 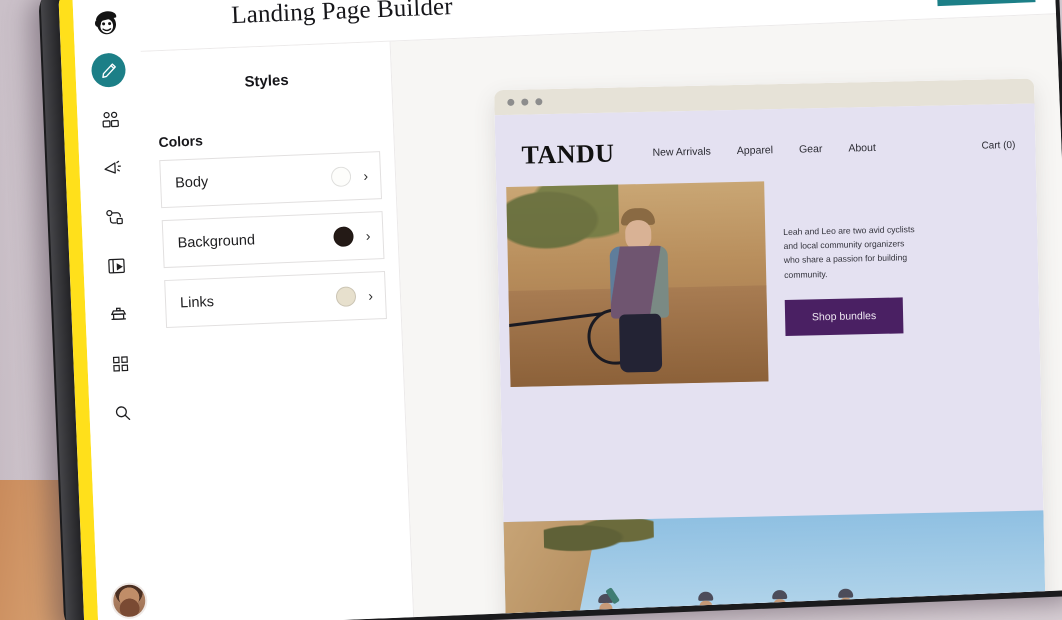 What do you see at coordinates (108, 70) in the screenshot?
I see `sidebar-item-create` at bounding box center [108, 70].